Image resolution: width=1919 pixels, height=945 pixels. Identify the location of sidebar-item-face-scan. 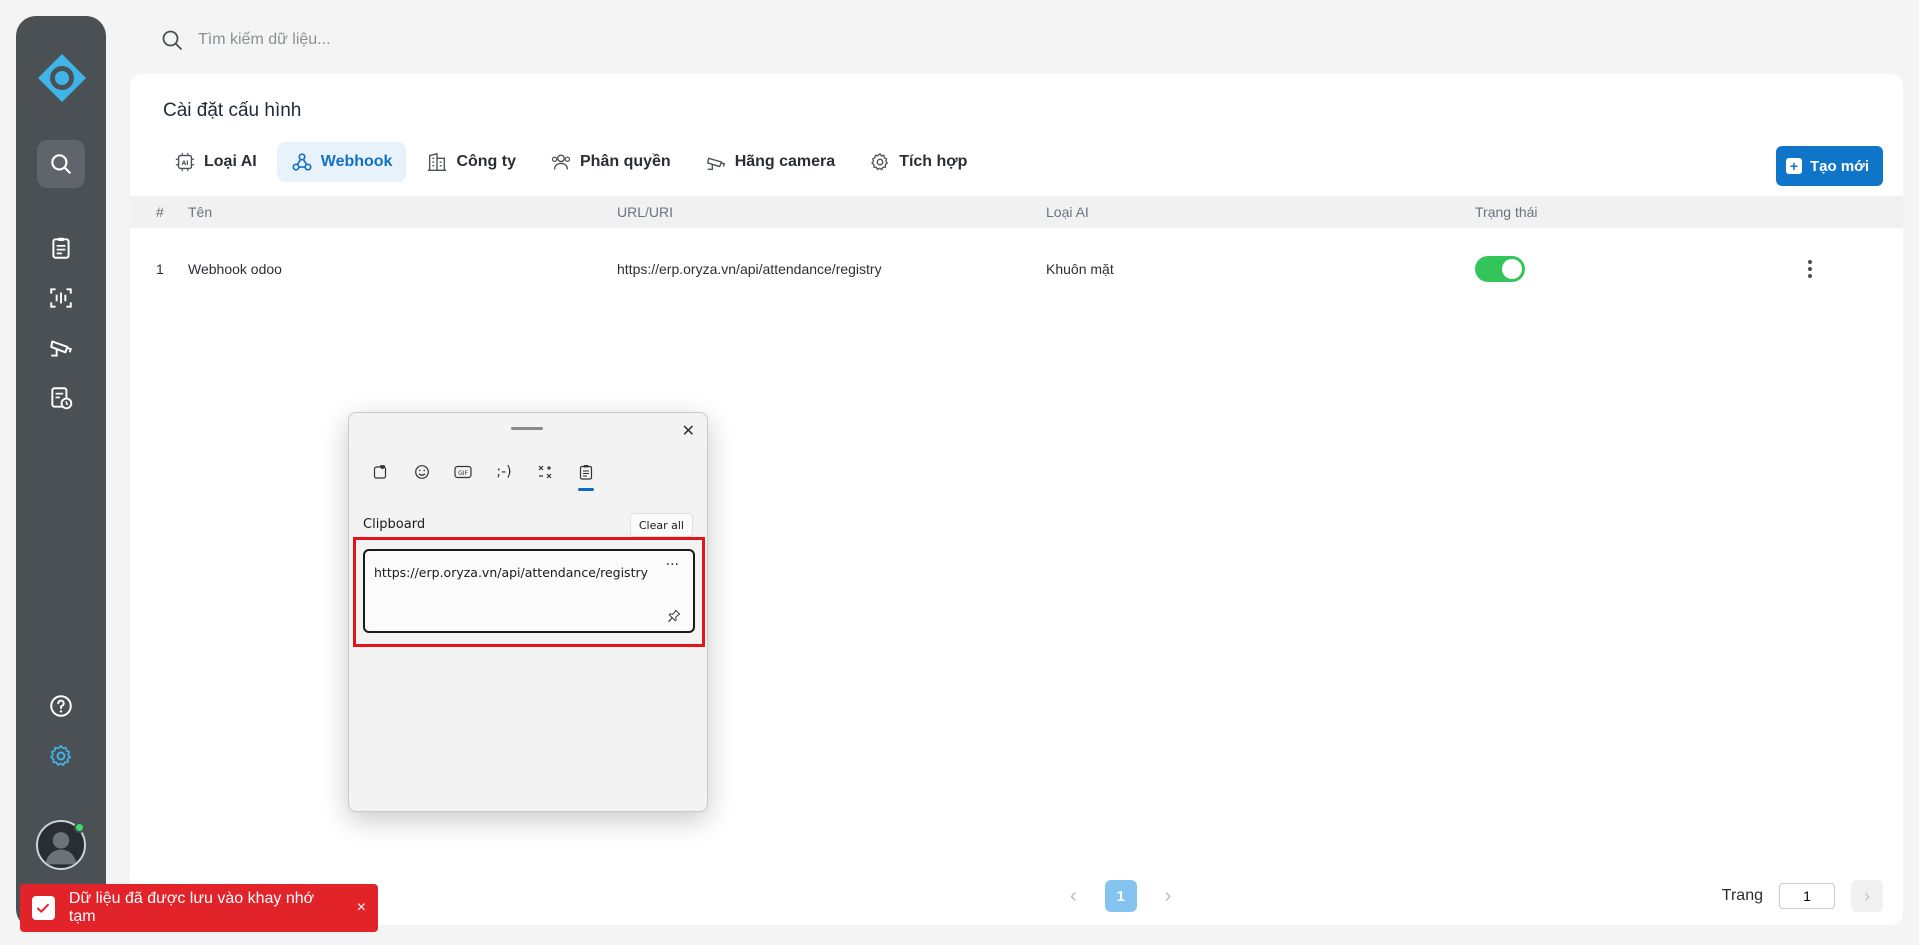
(61, 298).